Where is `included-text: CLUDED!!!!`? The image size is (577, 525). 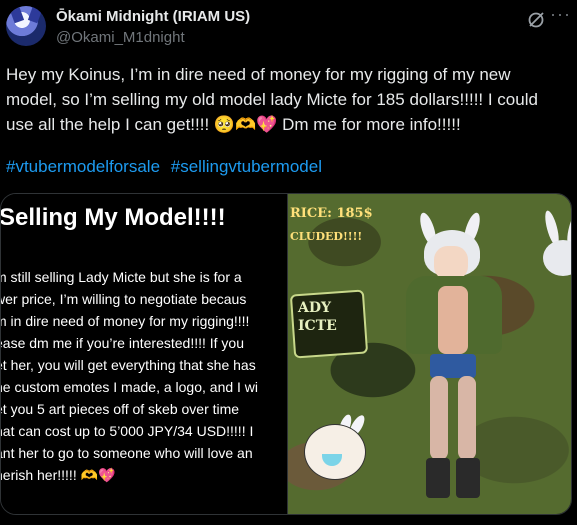
included-text: CLUDED!!!! is located at coordinates (326, 236).